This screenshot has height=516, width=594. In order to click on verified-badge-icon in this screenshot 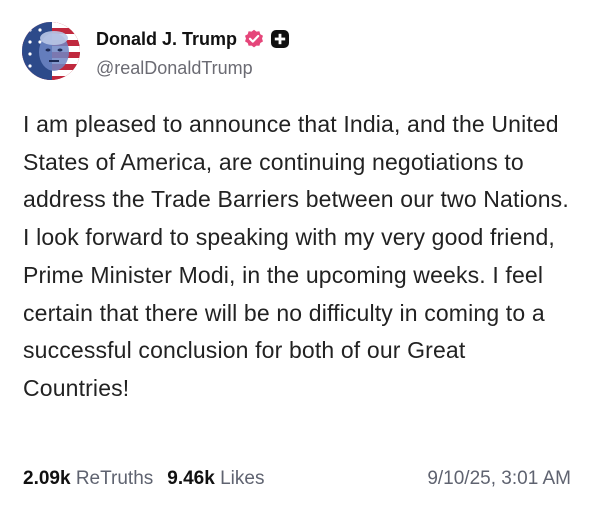, I will do `click(254, 38)`.